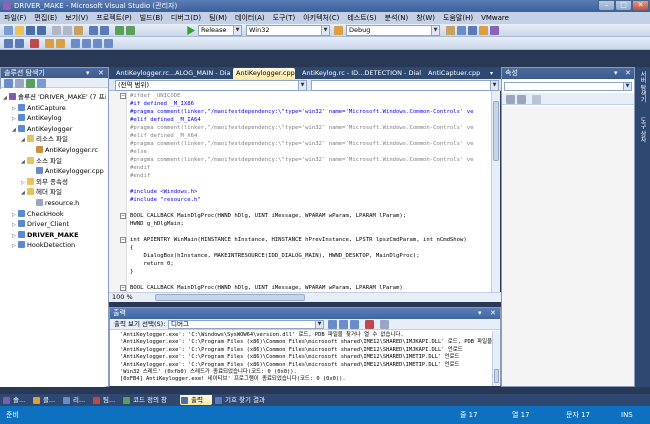 The width and height of the screenshot is (650, 424). What do you see at coordinates (67, 30) in the screenshot?
I see `copy-icon` at bounding box center [67, 30].